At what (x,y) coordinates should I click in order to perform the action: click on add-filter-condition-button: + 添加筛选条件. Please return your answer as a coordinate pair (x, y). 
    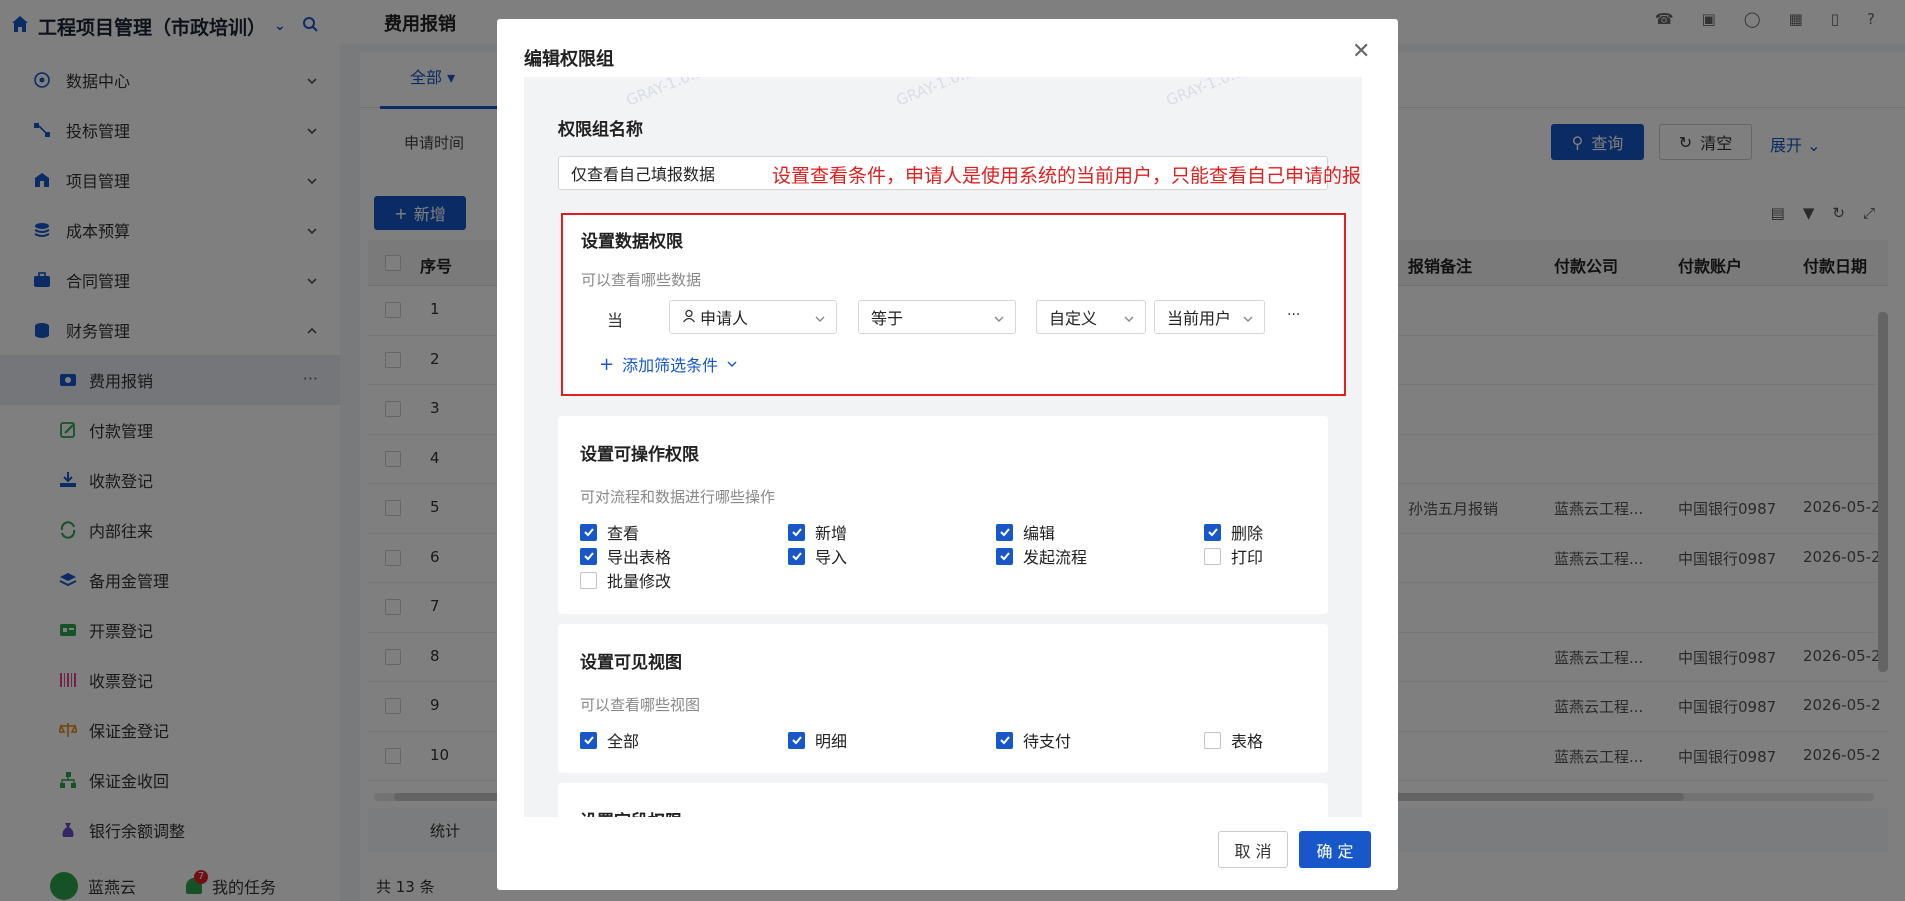
    Looking at the image, I should click on (668, 364).